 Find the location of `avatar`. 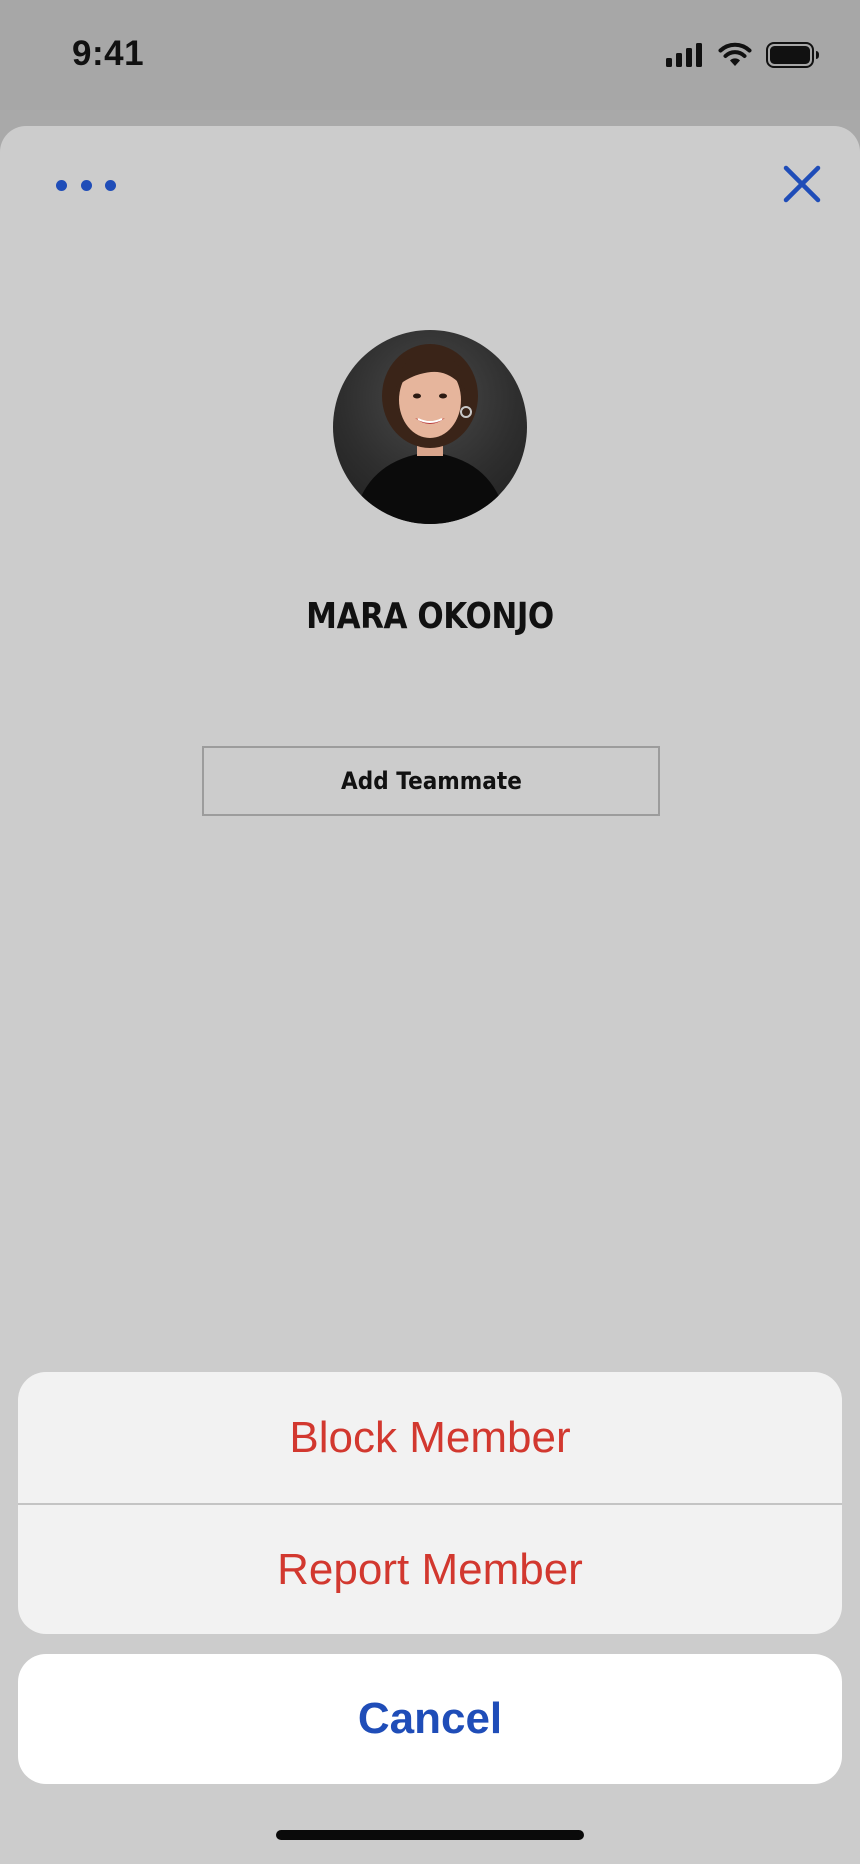

avatar is located at coordinates (430, 427).